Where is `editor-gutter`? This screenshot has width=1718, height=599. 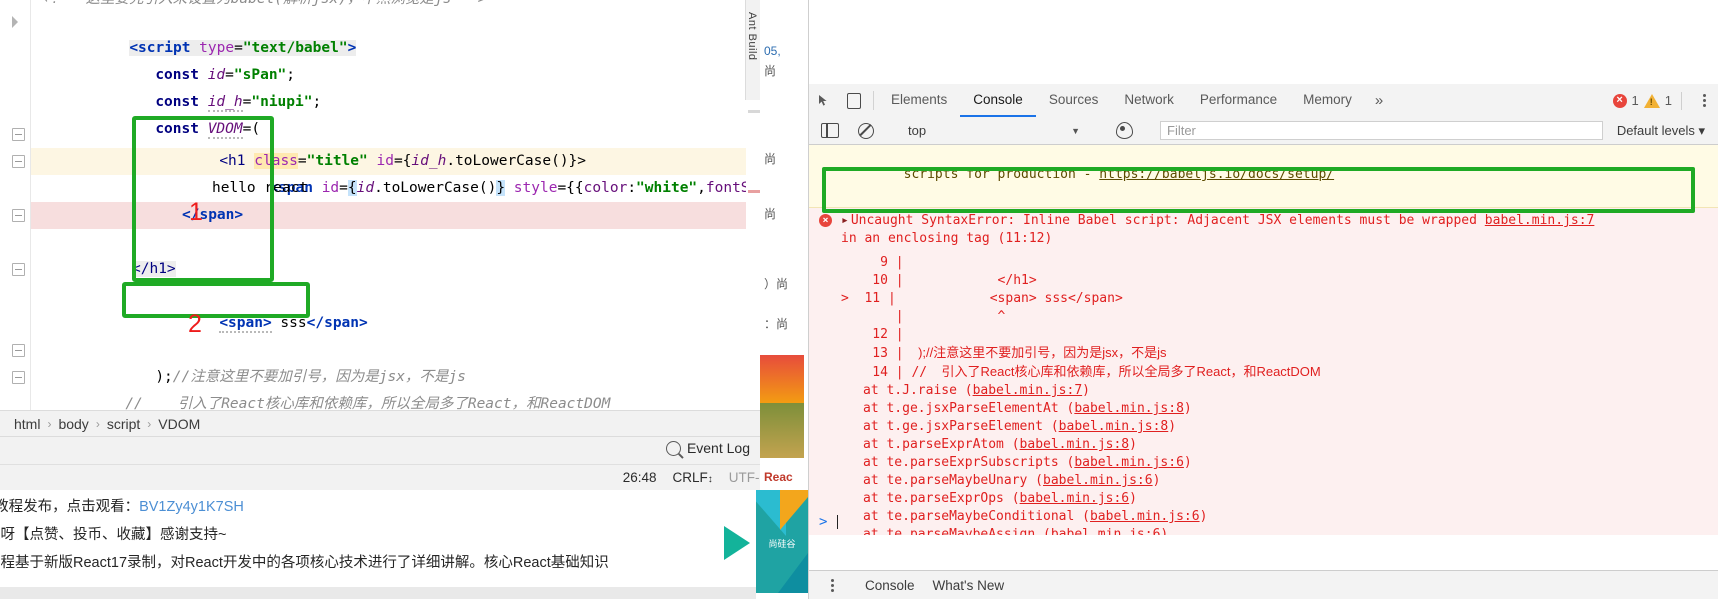 editor-gutter is located at coordinates (15, 205).